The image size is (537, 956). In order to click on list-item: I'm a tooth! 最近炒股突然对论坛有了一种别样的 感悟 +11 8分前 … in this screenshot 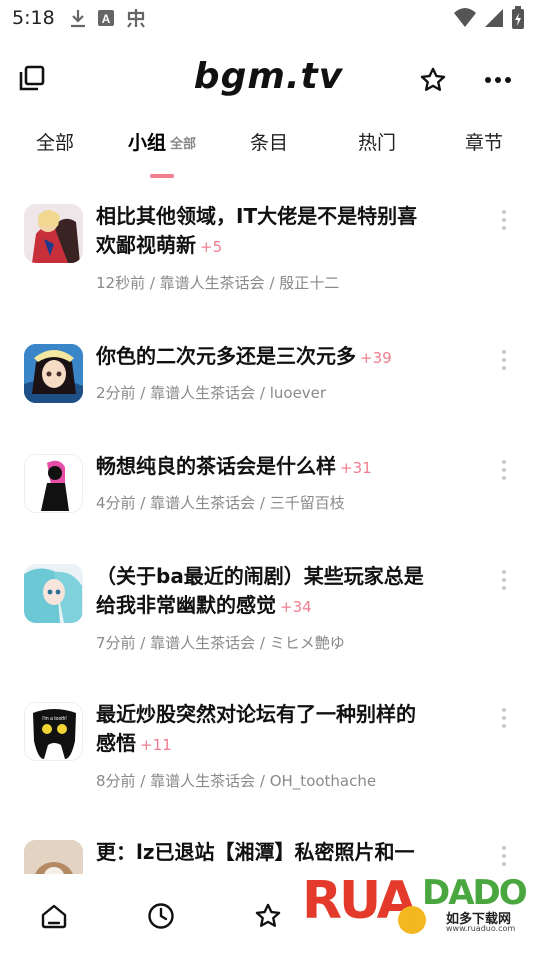, I will do `click(268, 752)`.